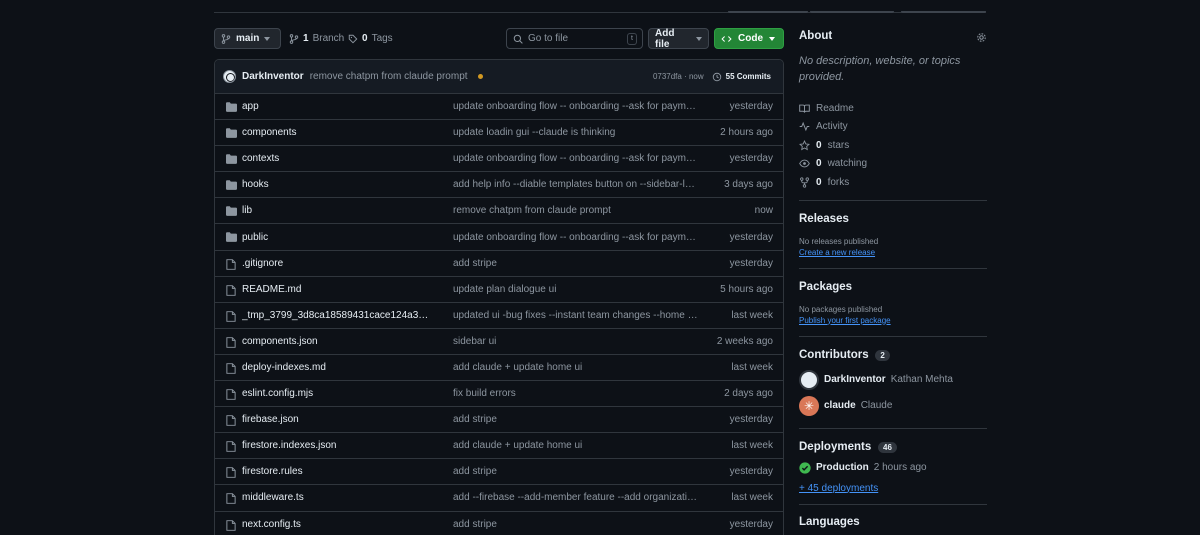 The width and height of the screenshot is (1200, 535). Describe the element at coordinates (231, 185) in the screenshot. I see `folder-icon` at that location.